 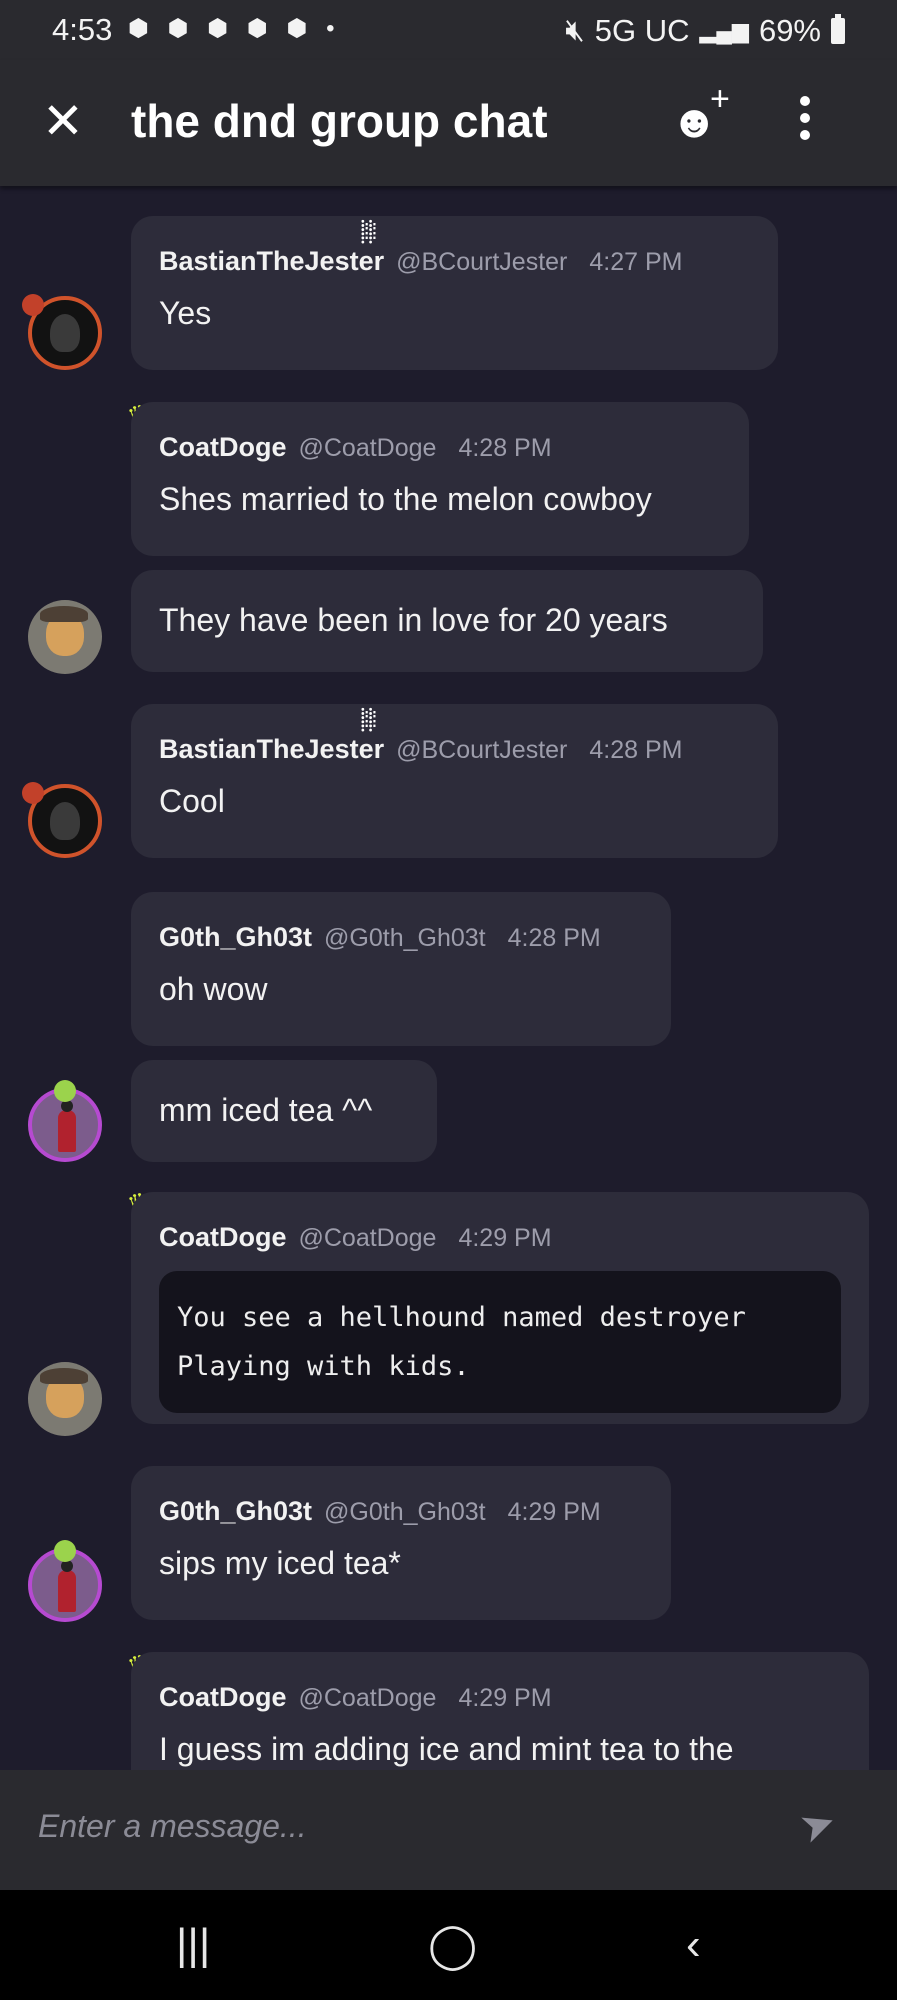 I want to click on signal-icon: ▂▄▆, so click(x=724, y=30).